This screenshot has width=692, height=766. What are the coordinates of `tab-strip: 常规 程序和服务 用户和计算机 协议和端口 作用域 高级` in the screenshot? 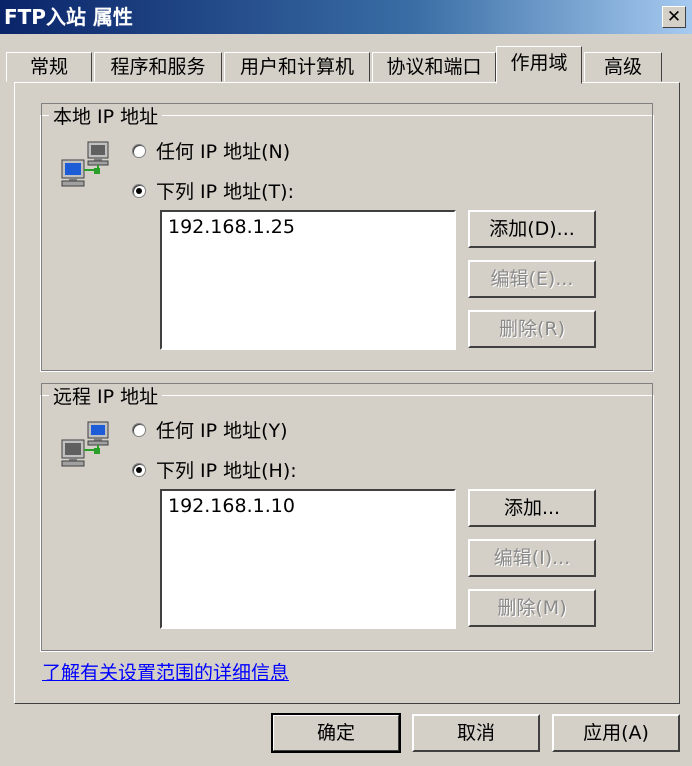 It's located at (346, 65).